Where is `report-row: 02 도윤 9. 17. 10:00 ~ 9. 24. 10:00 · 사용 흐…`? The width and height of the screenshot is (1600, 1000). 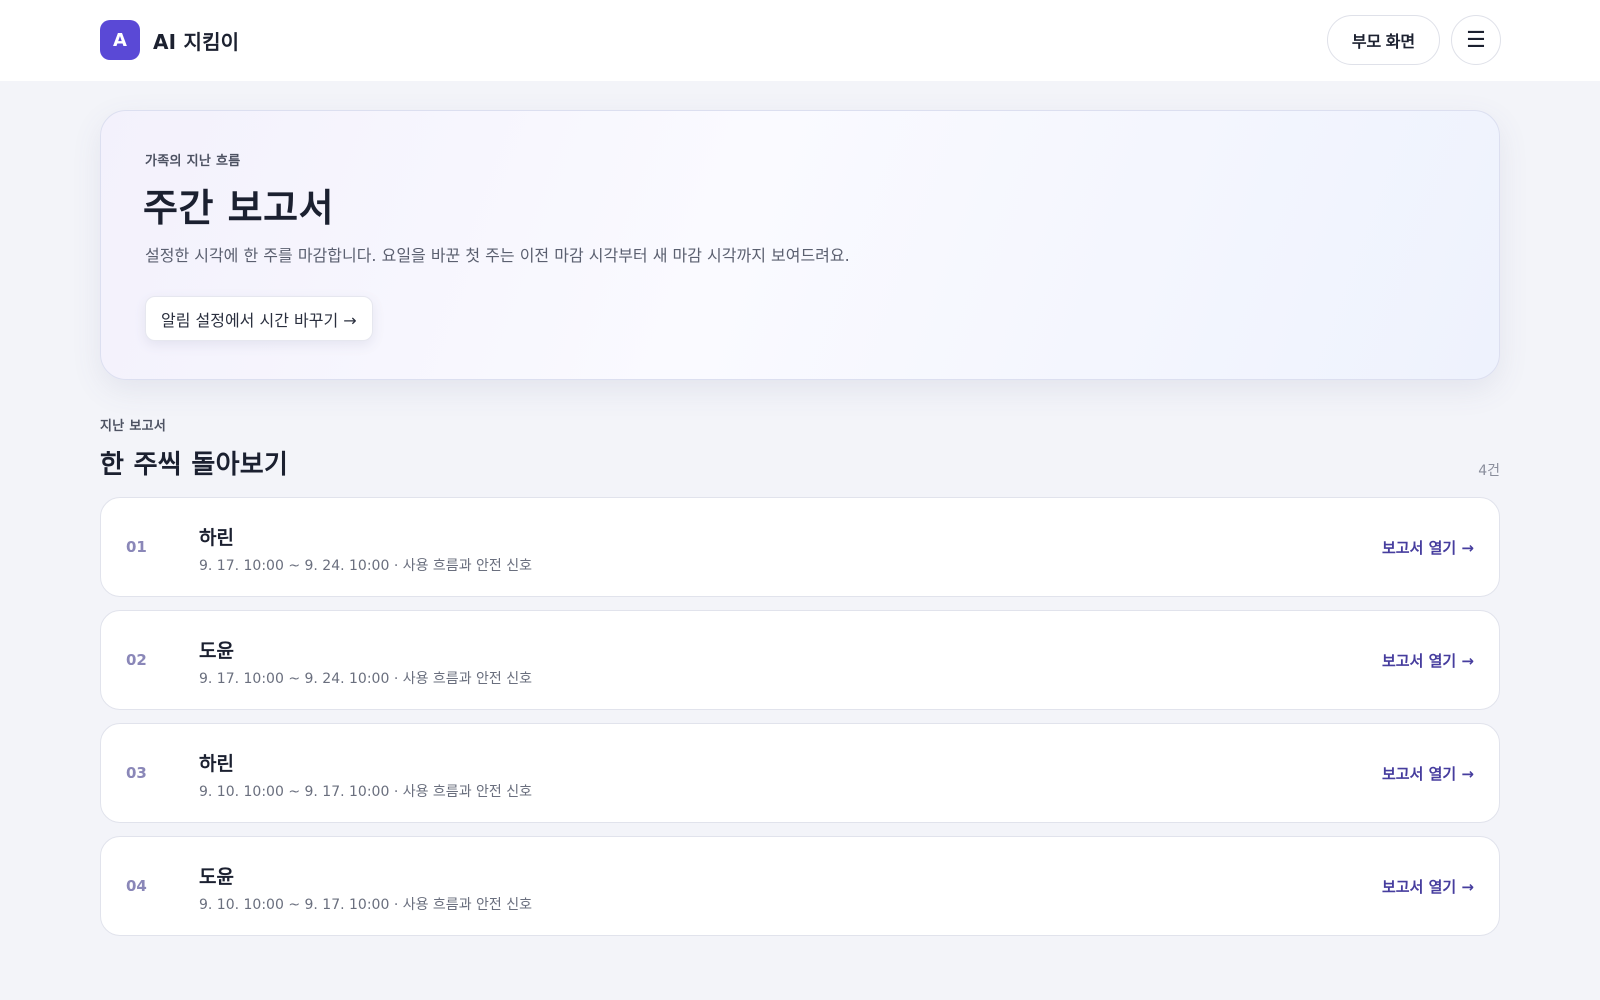 report-row: 02 도윤 9. 17. 10:00 ~ 9. 24. 10:00 · 사용 흐… is located at coordinates (800, 660).